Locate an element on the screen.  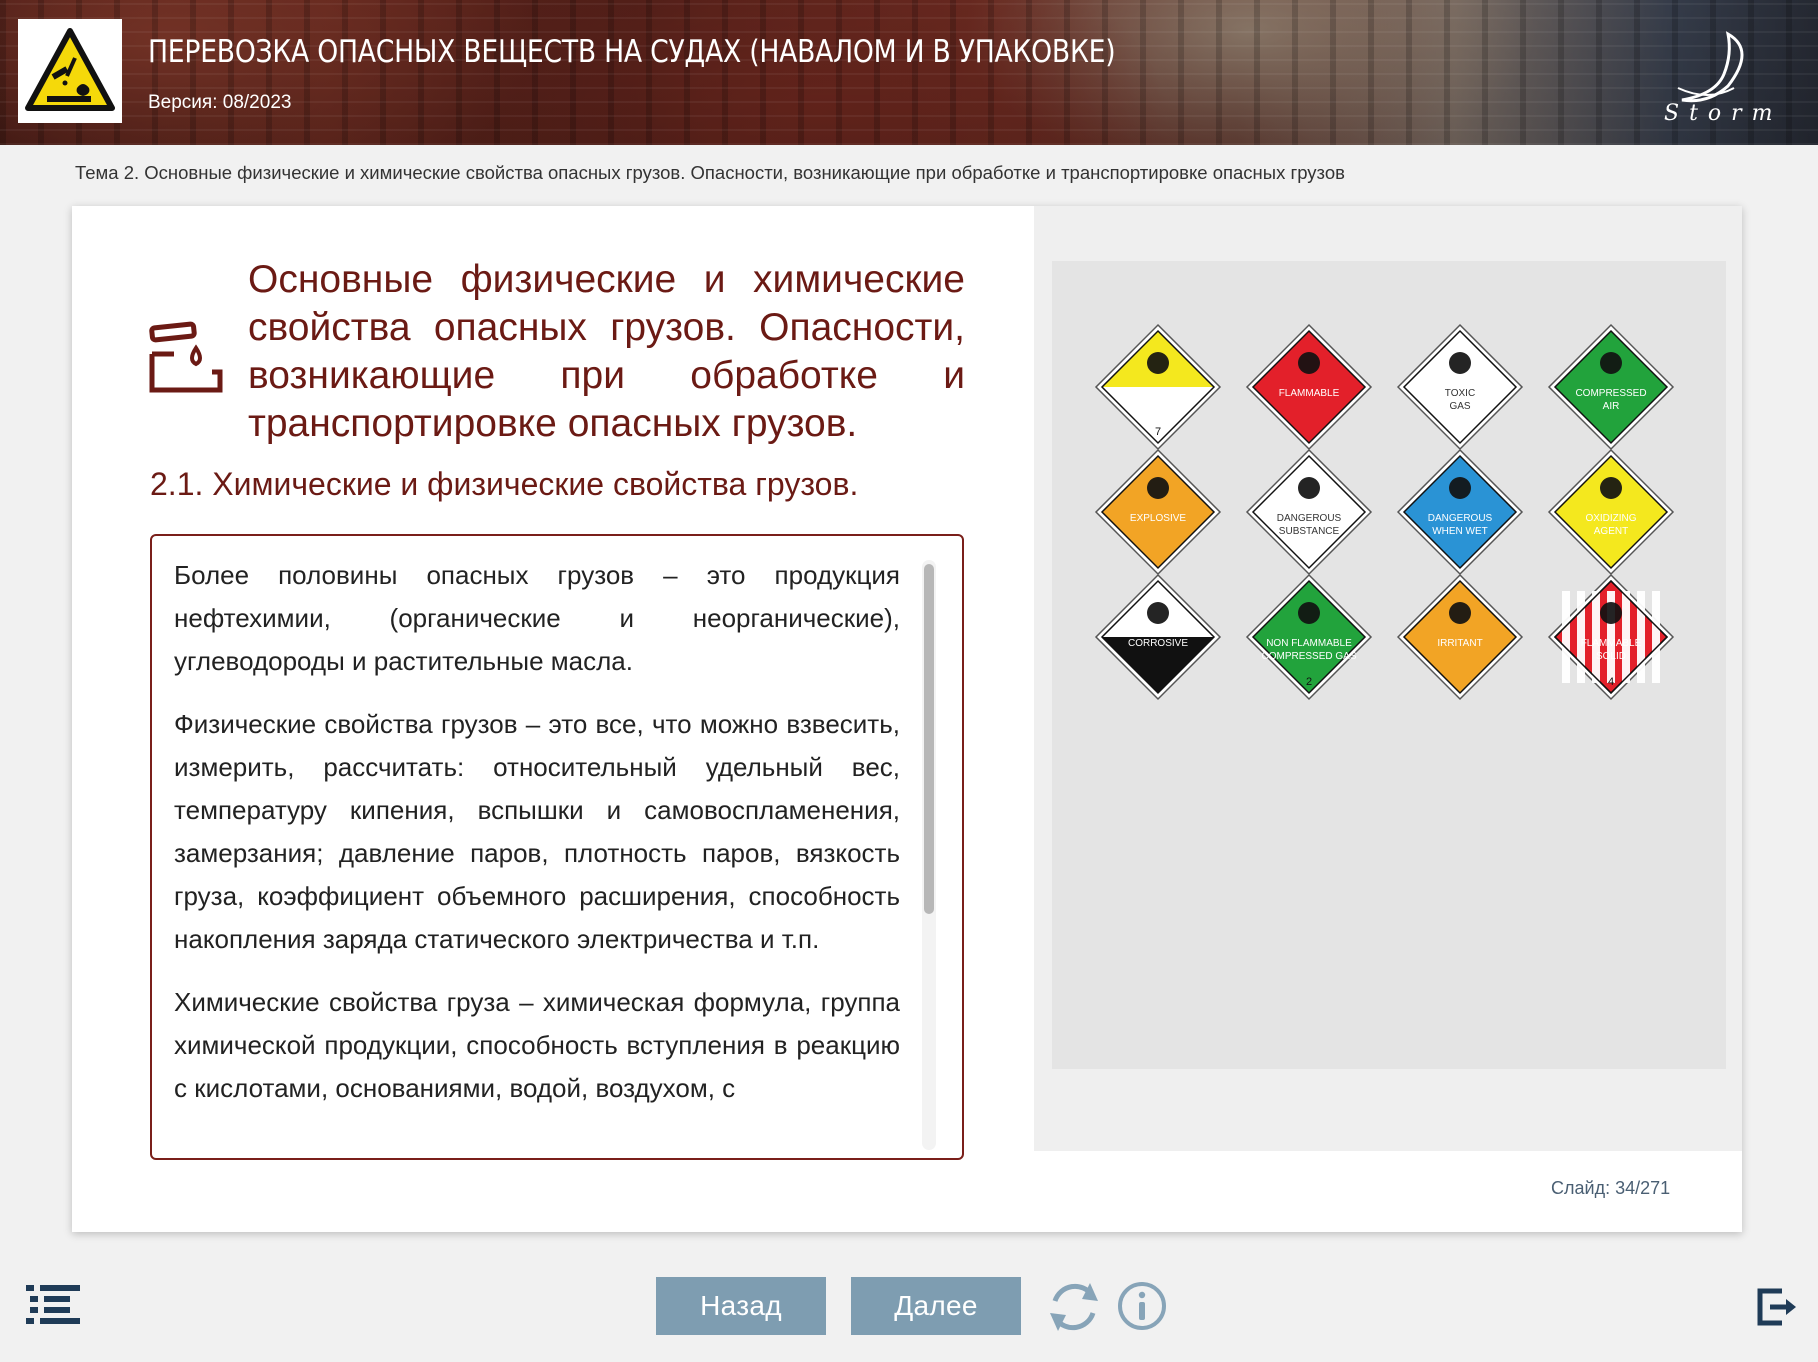
hazard-label-text: COMPRESSED is located at coordinates (1610, 393).